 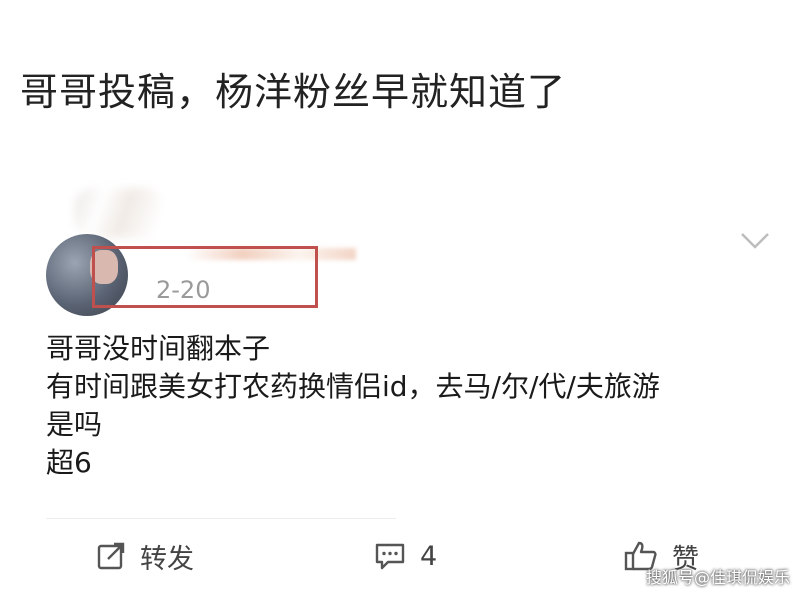 What do you see at coordinates (293, 92) in the screenshot?
I see `post-heading: 哥哥投稿，杨洋粉丝早就知道了` at bounding box center [293, 92].